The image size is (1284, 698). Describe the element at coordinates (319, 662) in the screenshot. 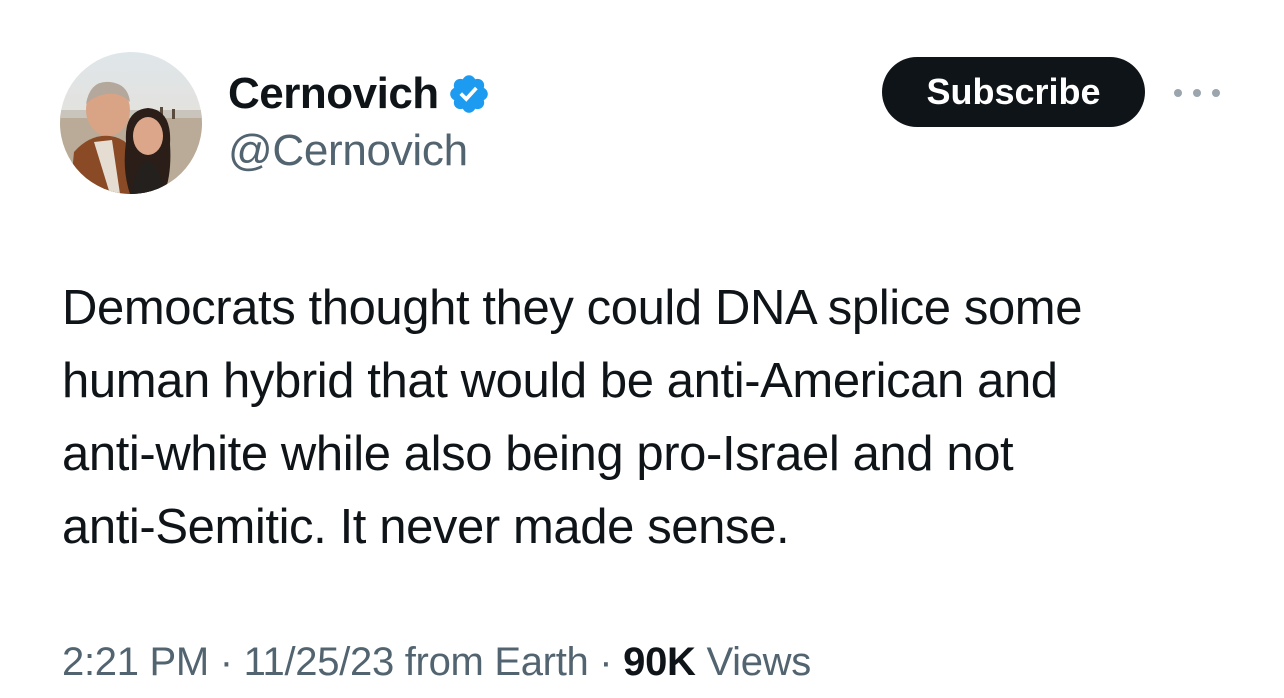

I see `tweet-date: 11/25/23` at that location.